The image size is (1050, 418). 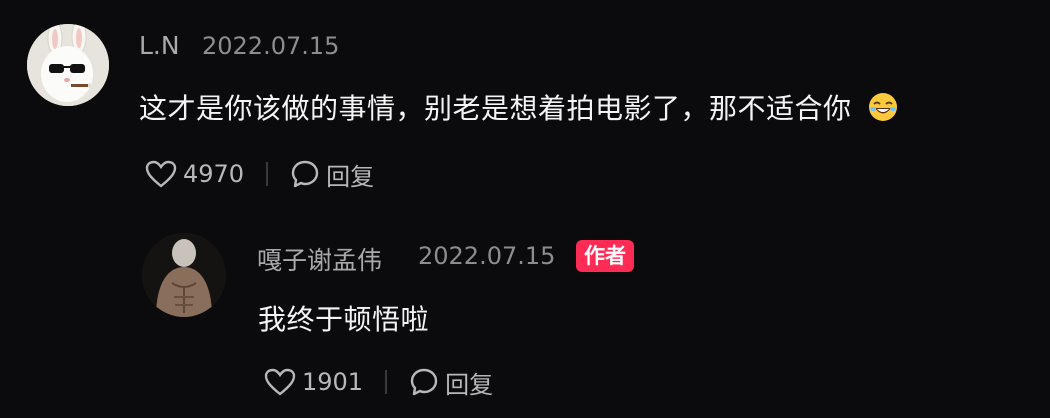 What do you see at coordinates (378, 382) in the screenshot?
I see `comment-actions: 1901 回复` at bounding box center [378, 382].